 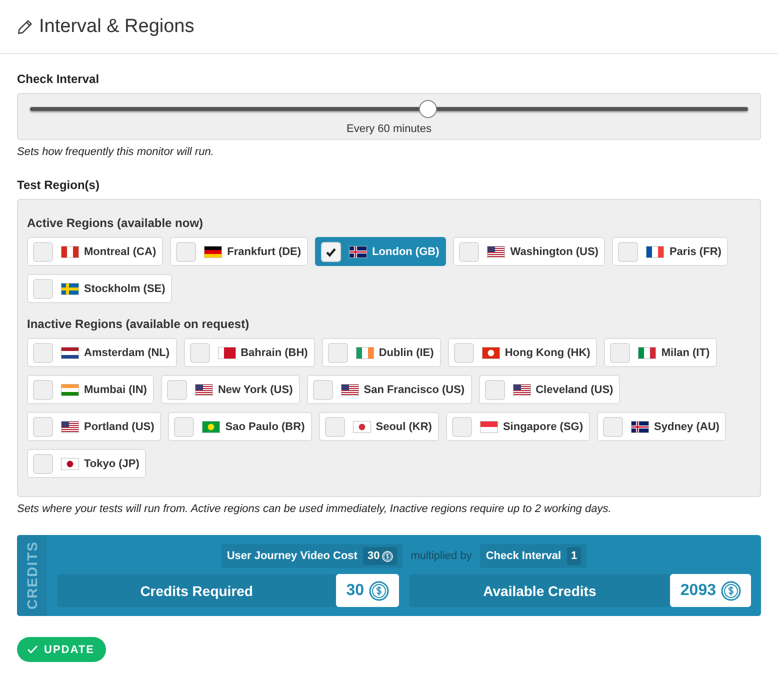 What do you see at coordinates (670, 251) in the screenshot?
I see `region-option: Paris (FR)` at bounding box center [670, 251].